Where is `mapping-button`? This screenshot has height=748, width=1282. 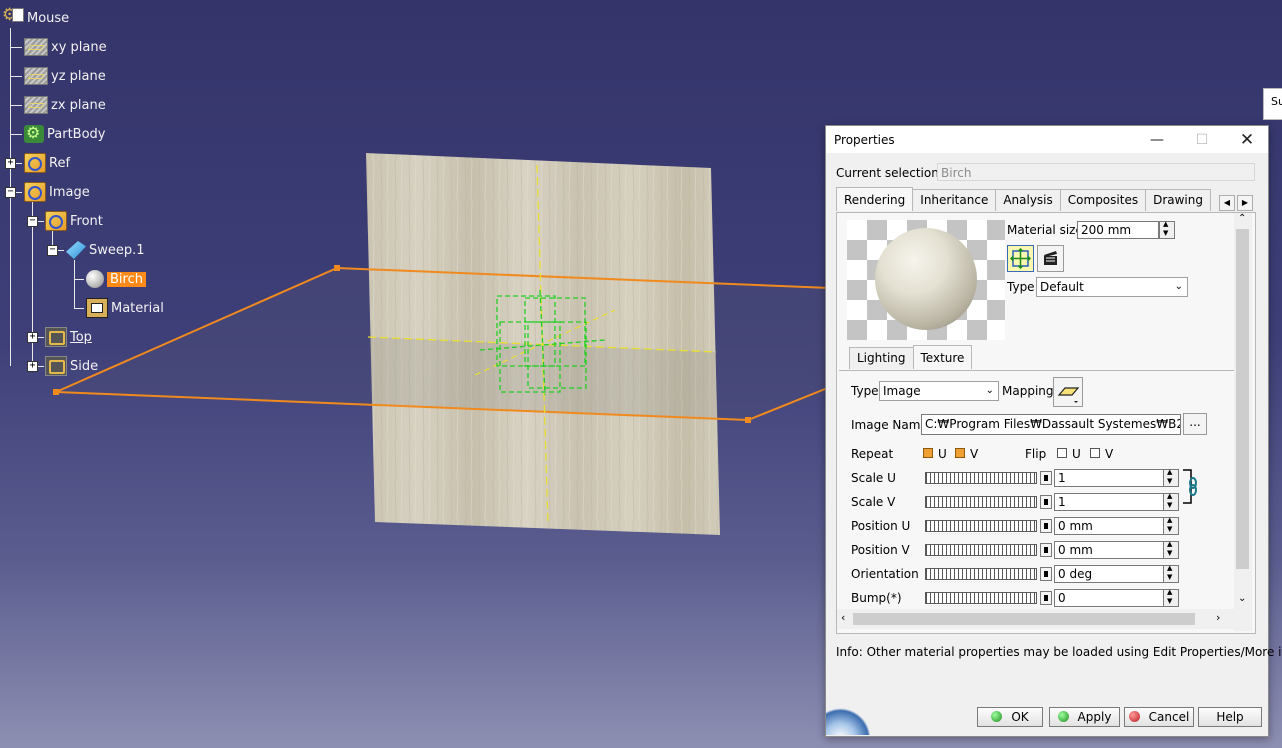 mapping-button is located at coordinates (1068, 392).